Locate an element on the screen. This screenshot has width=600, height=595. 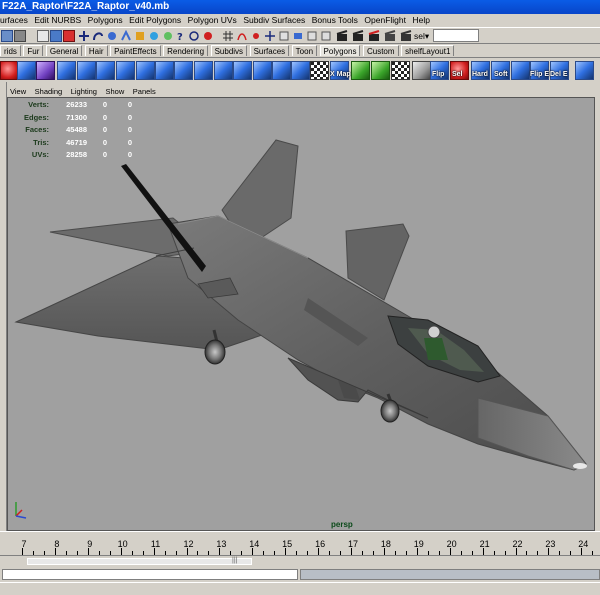
snap-view-icon is located at coordinates (270, 36).